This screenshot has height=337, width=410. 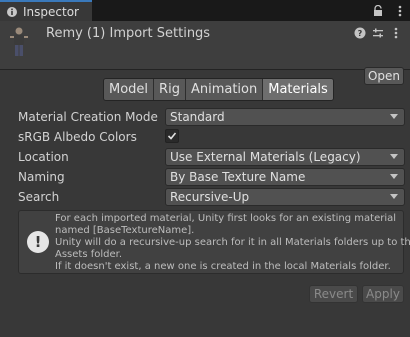 I want to click on info-exclamation-icon: !, so click(x=38, y=242).